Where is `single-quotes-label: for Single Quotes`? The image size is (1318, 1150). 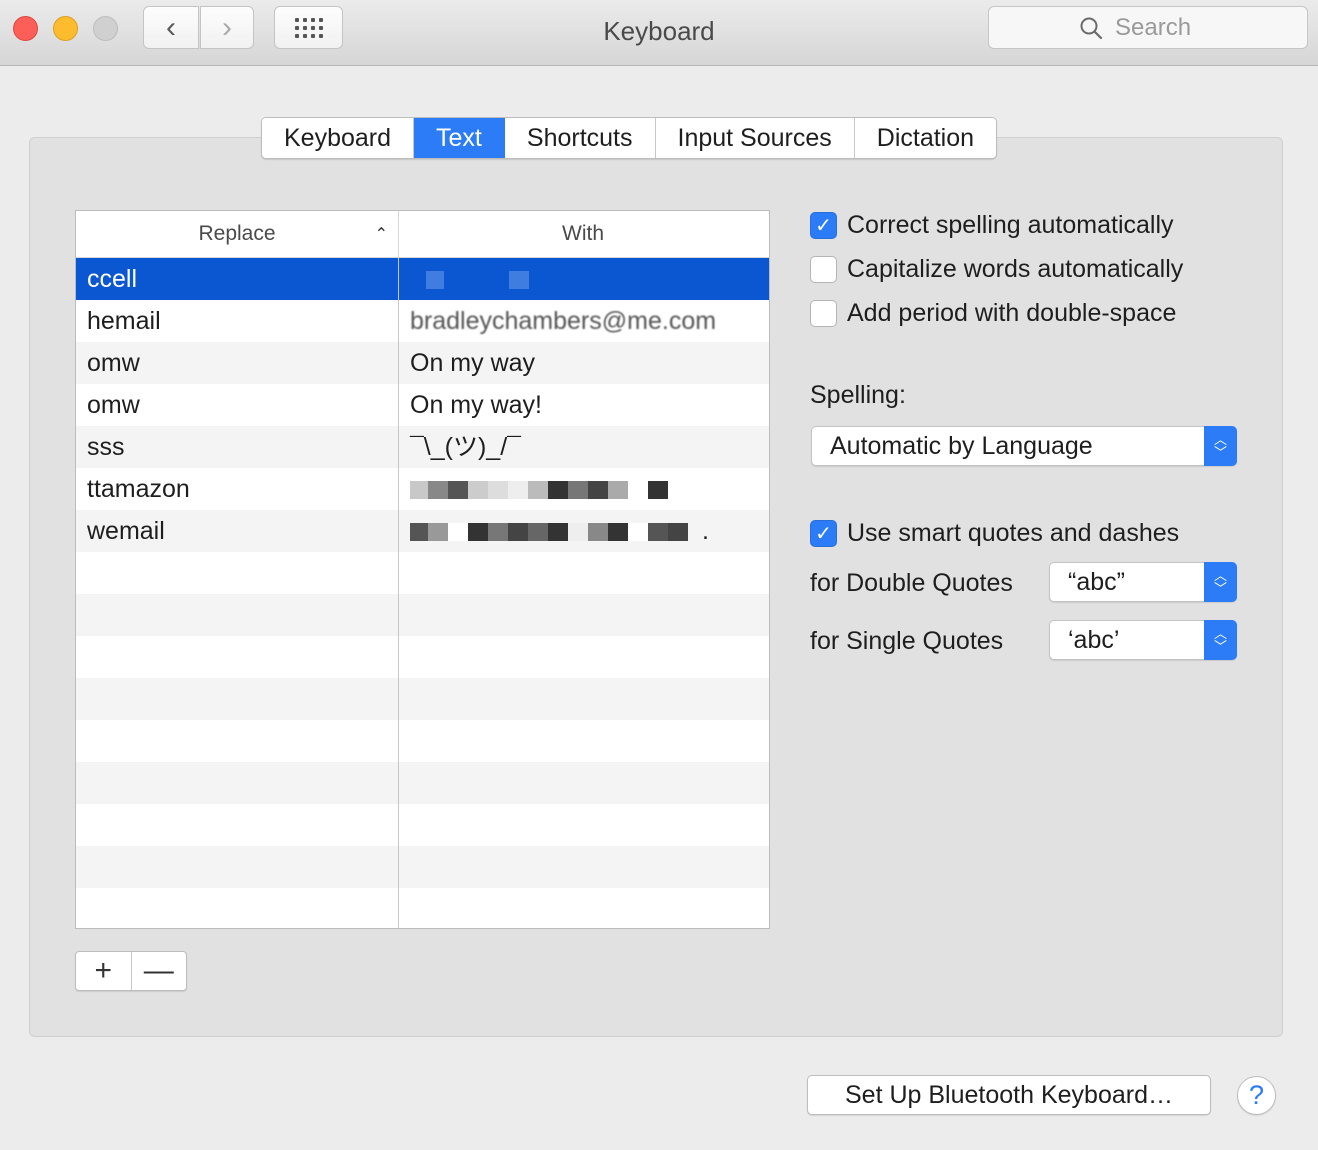
single-quotes-label: for Single Quotes is located at coordinates (907, 641).